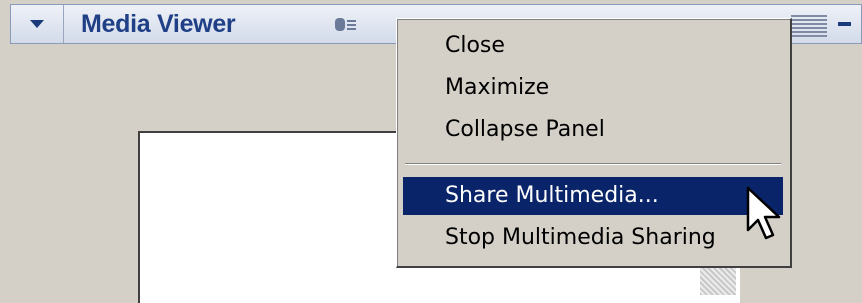 The width and height of the screenshot is (862, 303). I want to click on triangle-down-icon, so click(37, 24).